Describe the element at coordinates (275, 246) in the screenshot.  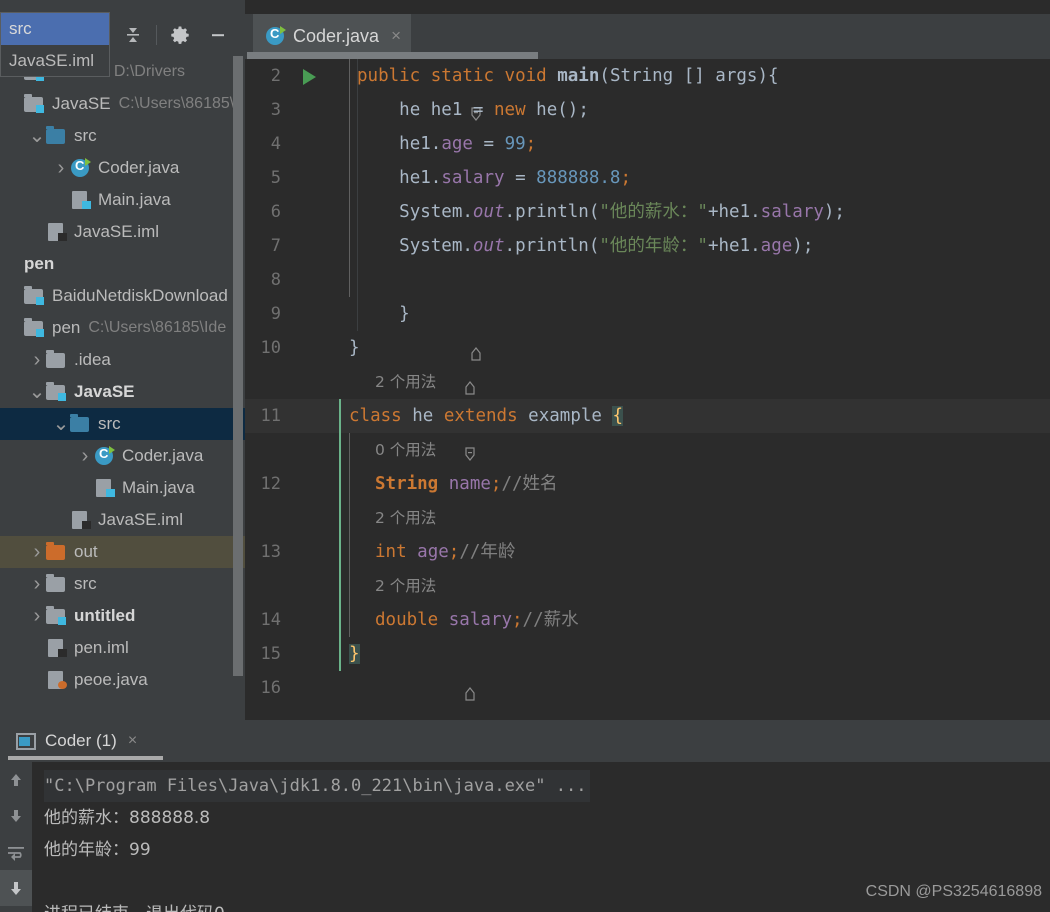
I see `line-number: 7` at that location.